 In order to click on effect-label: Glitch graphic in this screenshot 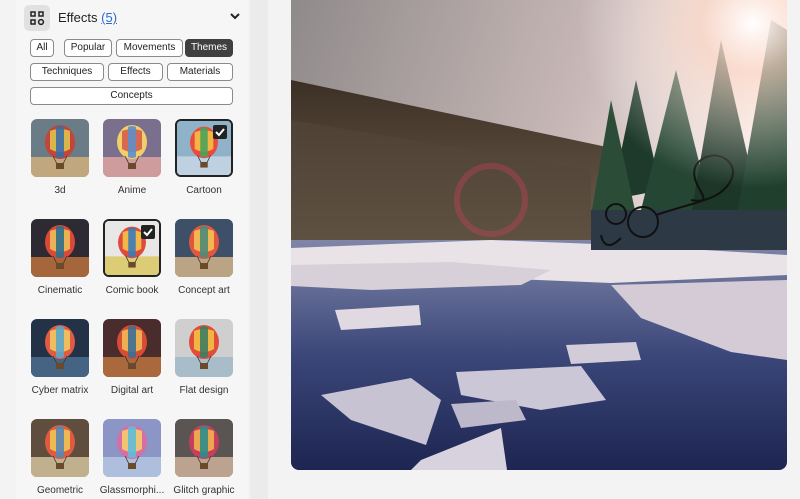, I will do `click(204, 490)`.